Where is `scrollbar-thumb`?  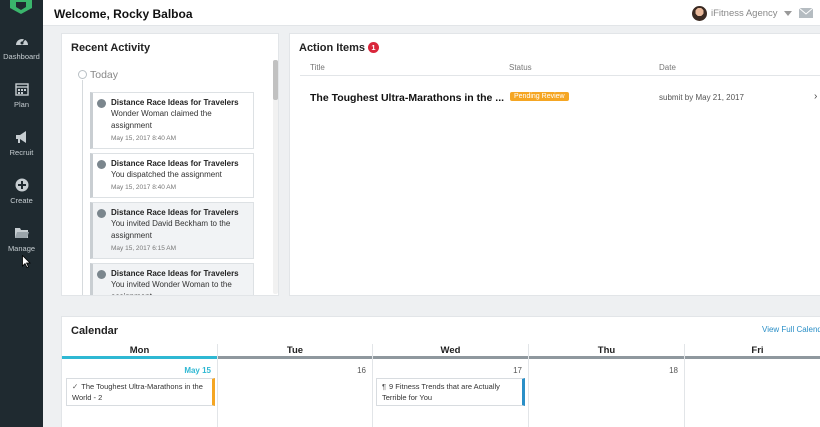 scrollbar-thumb is located at coordinates (275, 80).